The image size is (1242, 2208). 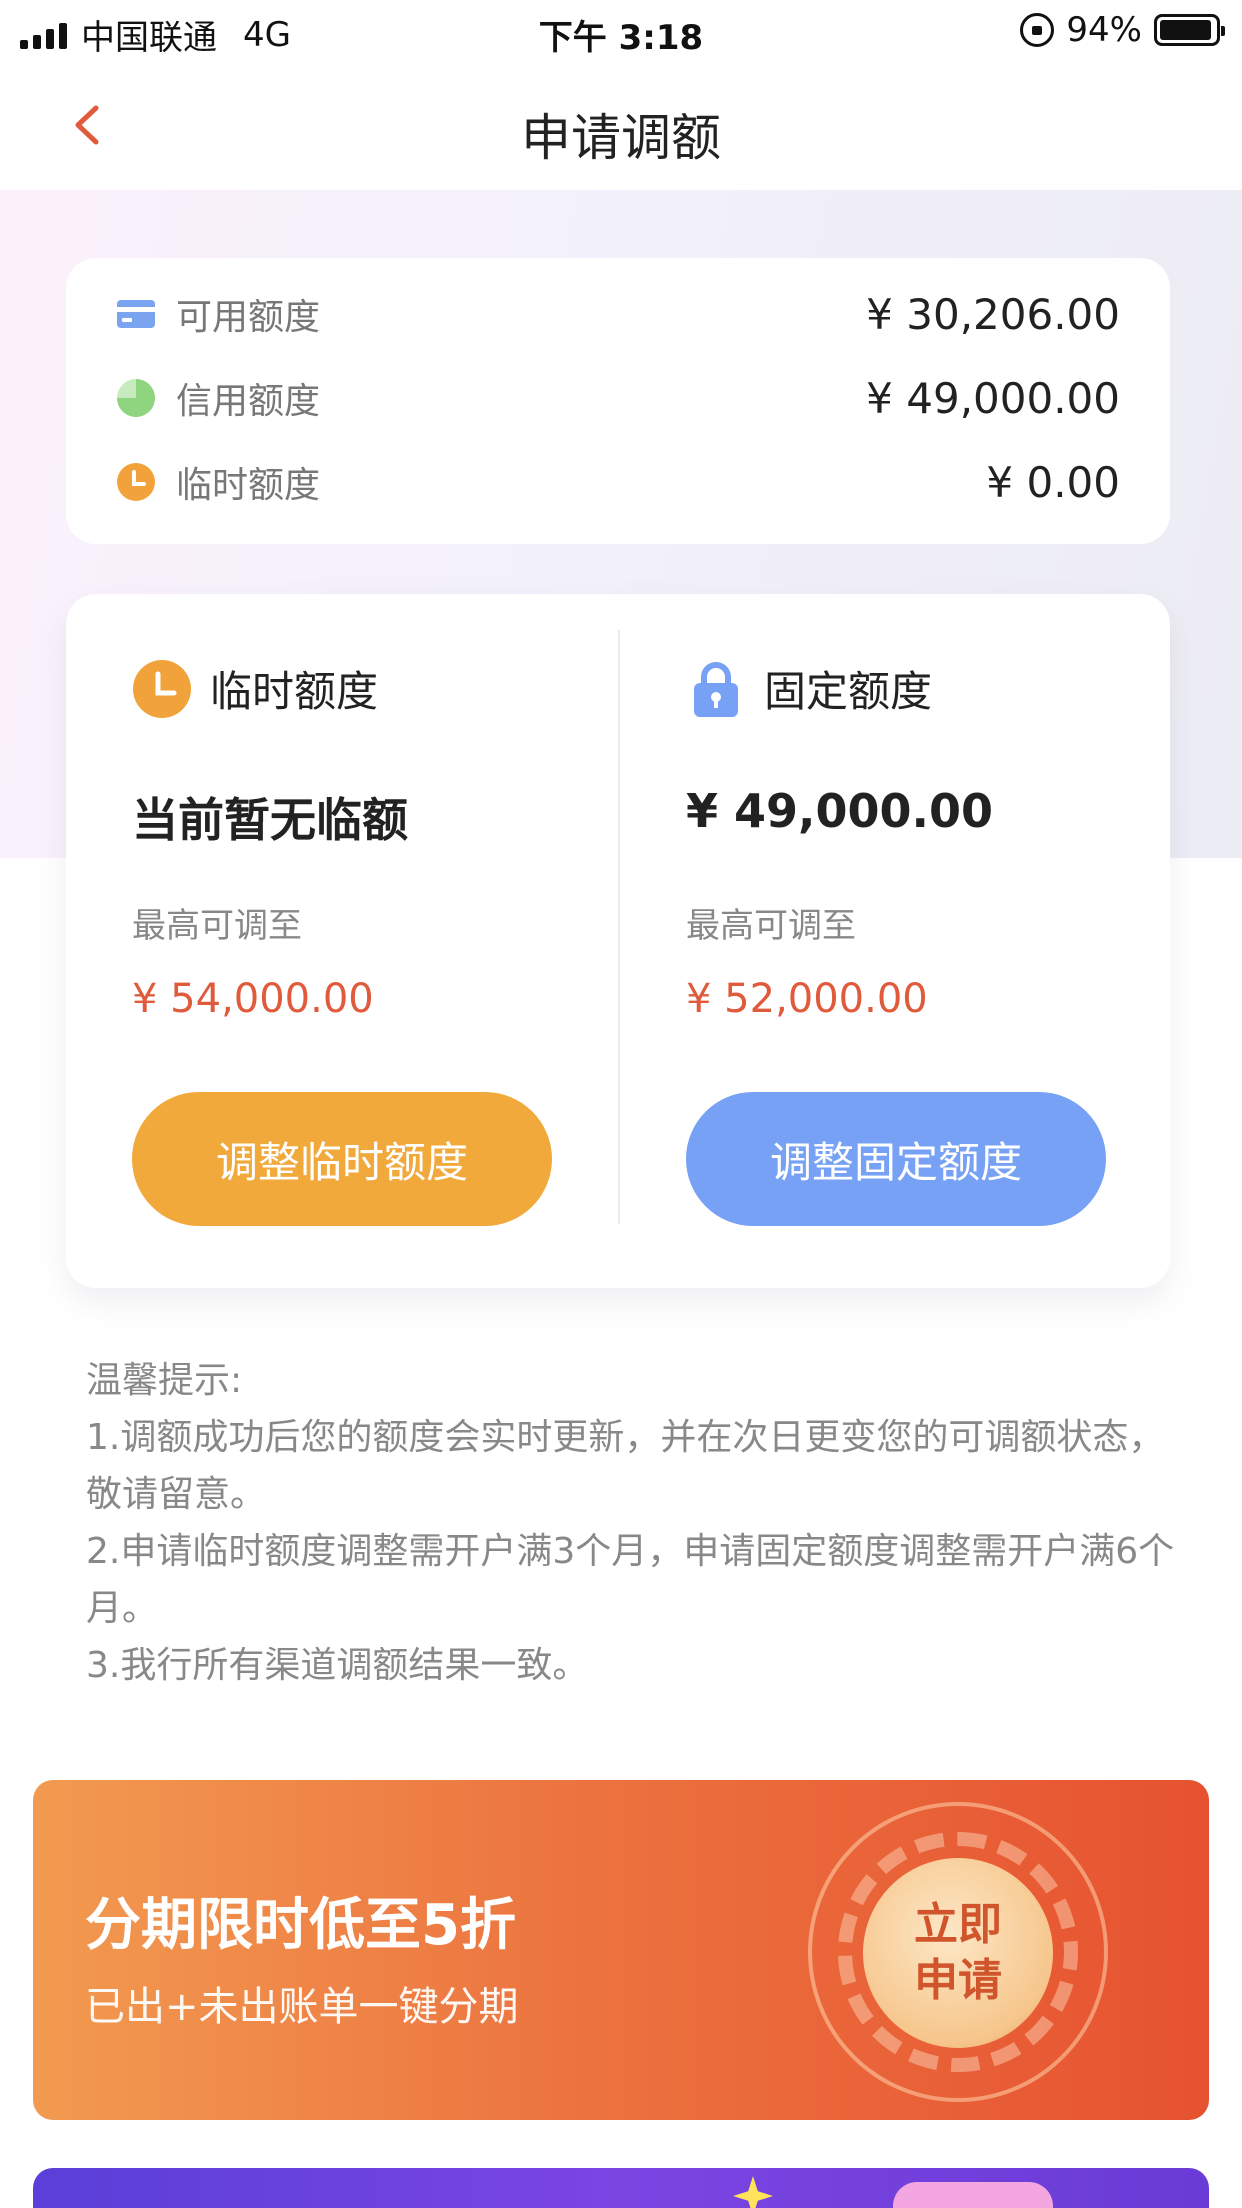 I want to click on banner-subtitle: 已出+未出账单一键分期, so click(x=302, y=2007).